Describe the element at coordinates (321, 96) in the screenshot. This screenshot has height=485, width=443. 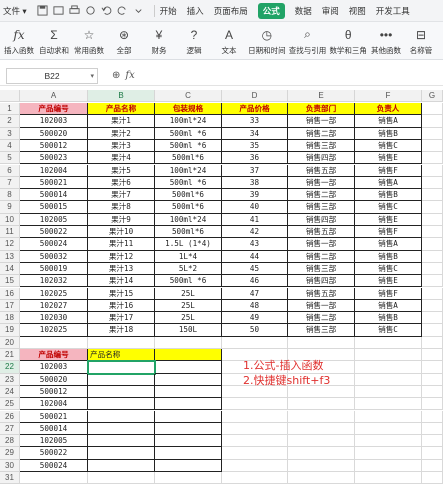
I see `column-header-e: E` at that location.